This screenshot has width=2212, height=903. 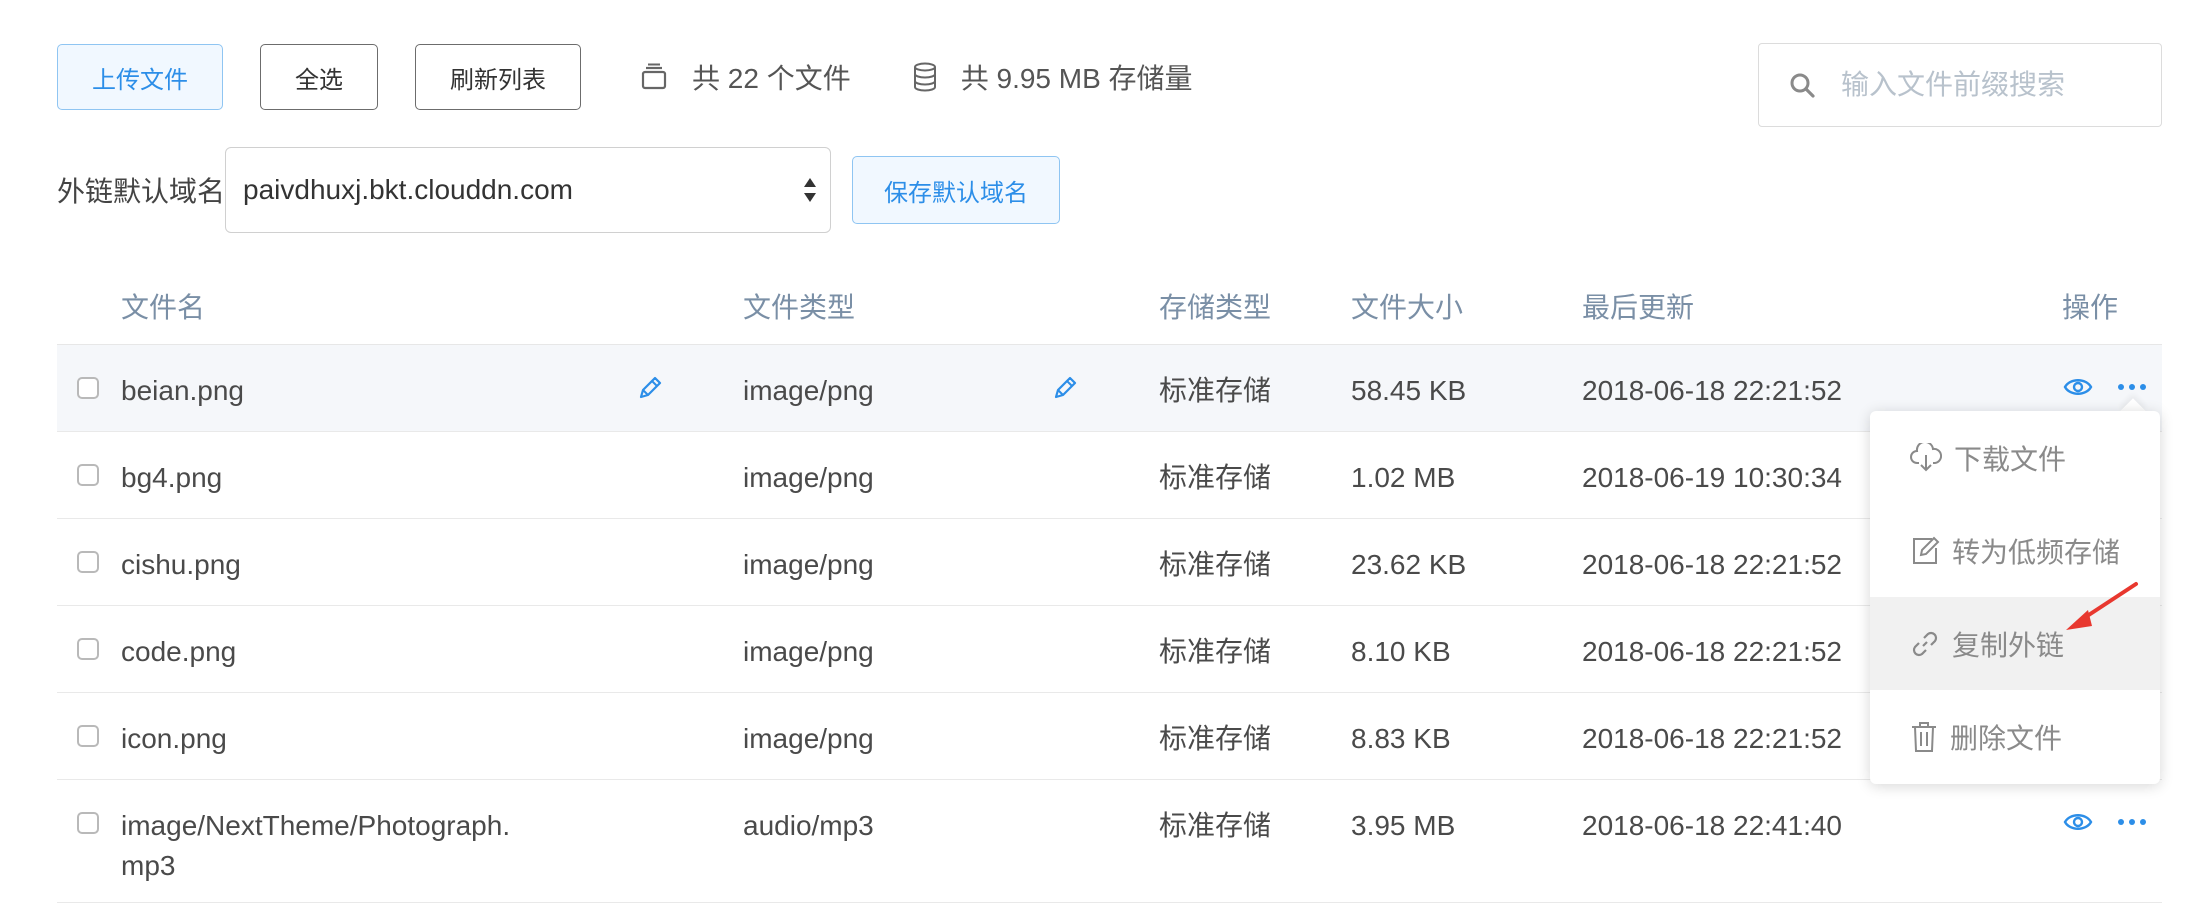 I want to click on file-name: image/NextTheme/Photograph. mp3, so click(x=315, y=846).